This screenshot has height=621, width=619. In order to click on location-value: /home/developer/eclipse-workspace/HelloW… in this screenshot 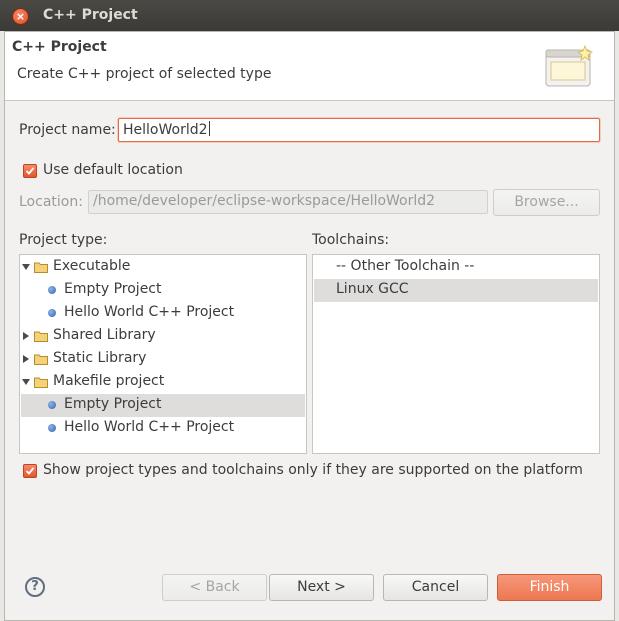, I will do `click(264, 201)`.